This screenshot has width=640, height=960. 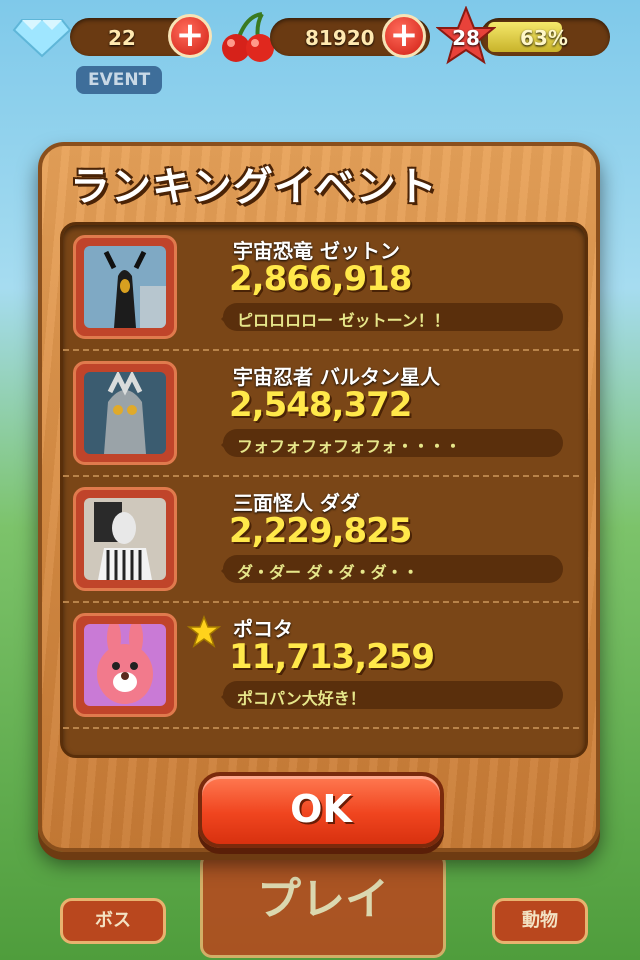 What do you see at coordinates (544, 38) in the screenshot?
I see `level-progress-text: 63%` at bounding box center [544, 38].